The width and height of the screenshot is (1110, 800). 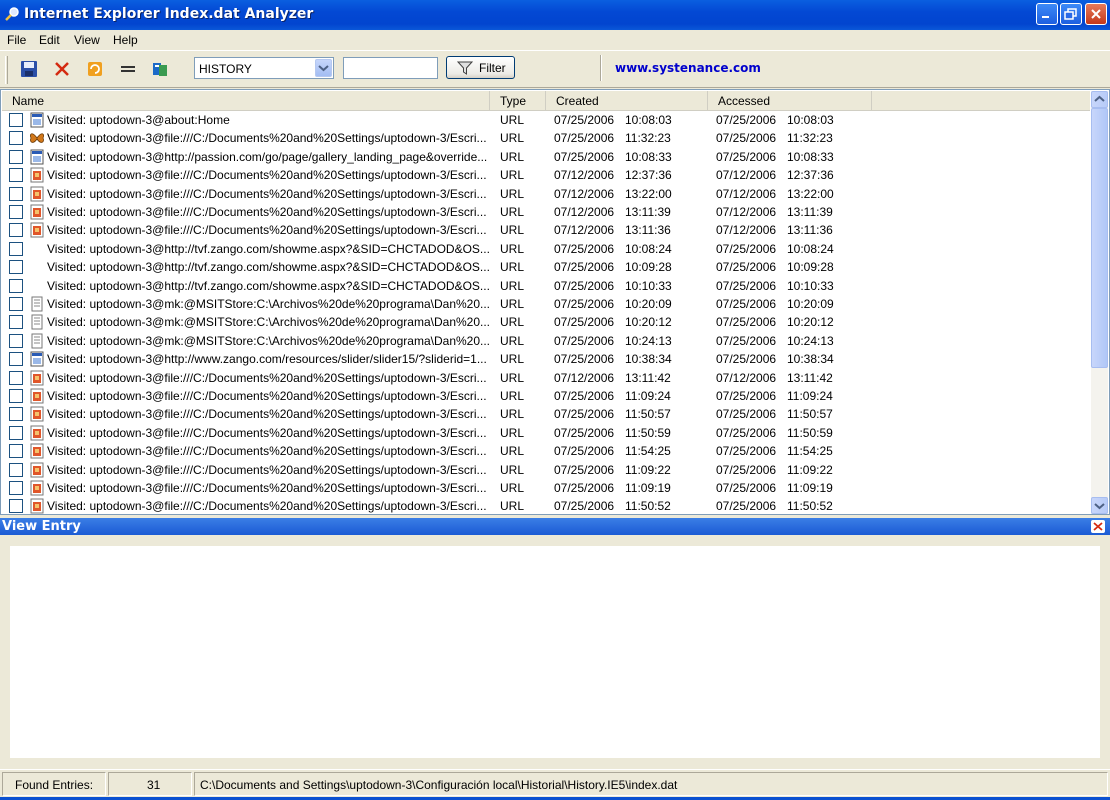 What do you see at coordinates (1047, 14) in the screenshot?
I see `minimize-button` at bounding box center [1047, 14].